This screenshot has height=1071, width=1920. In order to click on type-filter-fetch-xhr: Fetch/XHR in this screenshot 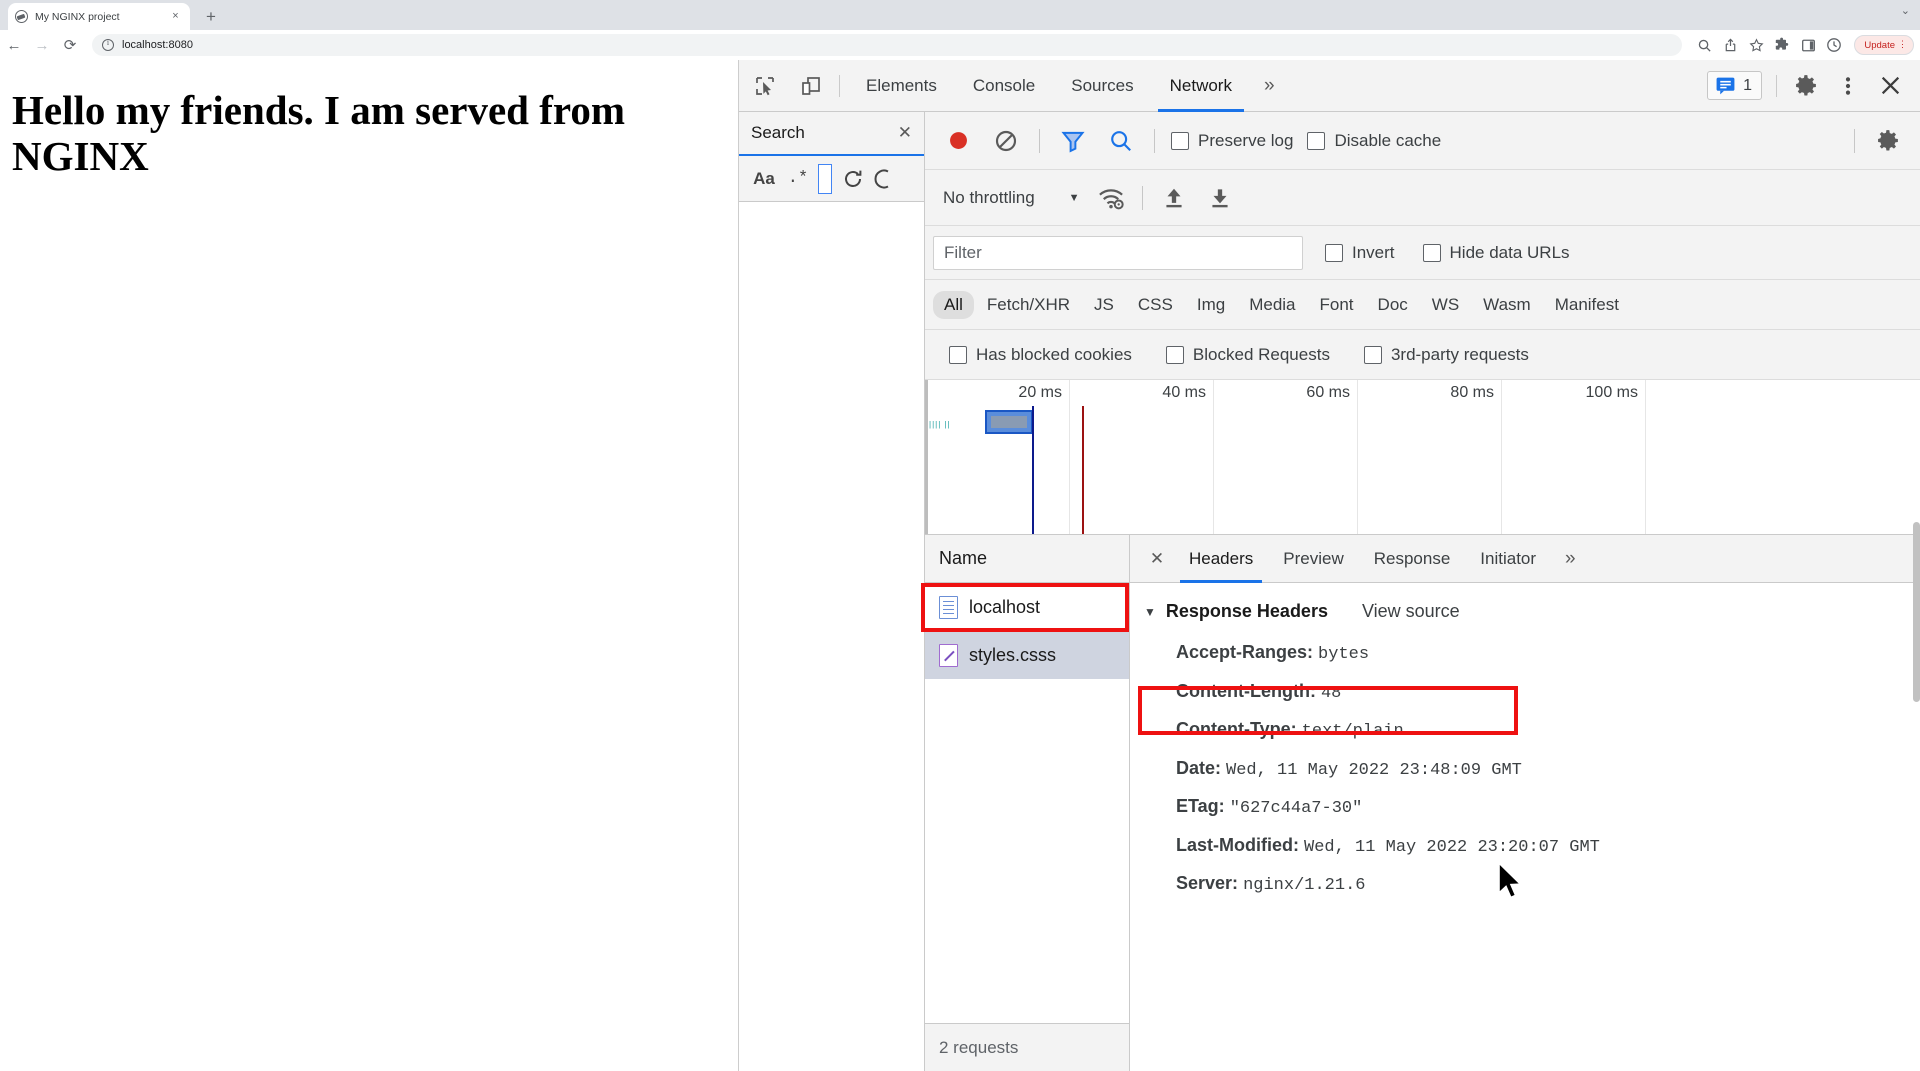, I will do `click(1028, 305)`.